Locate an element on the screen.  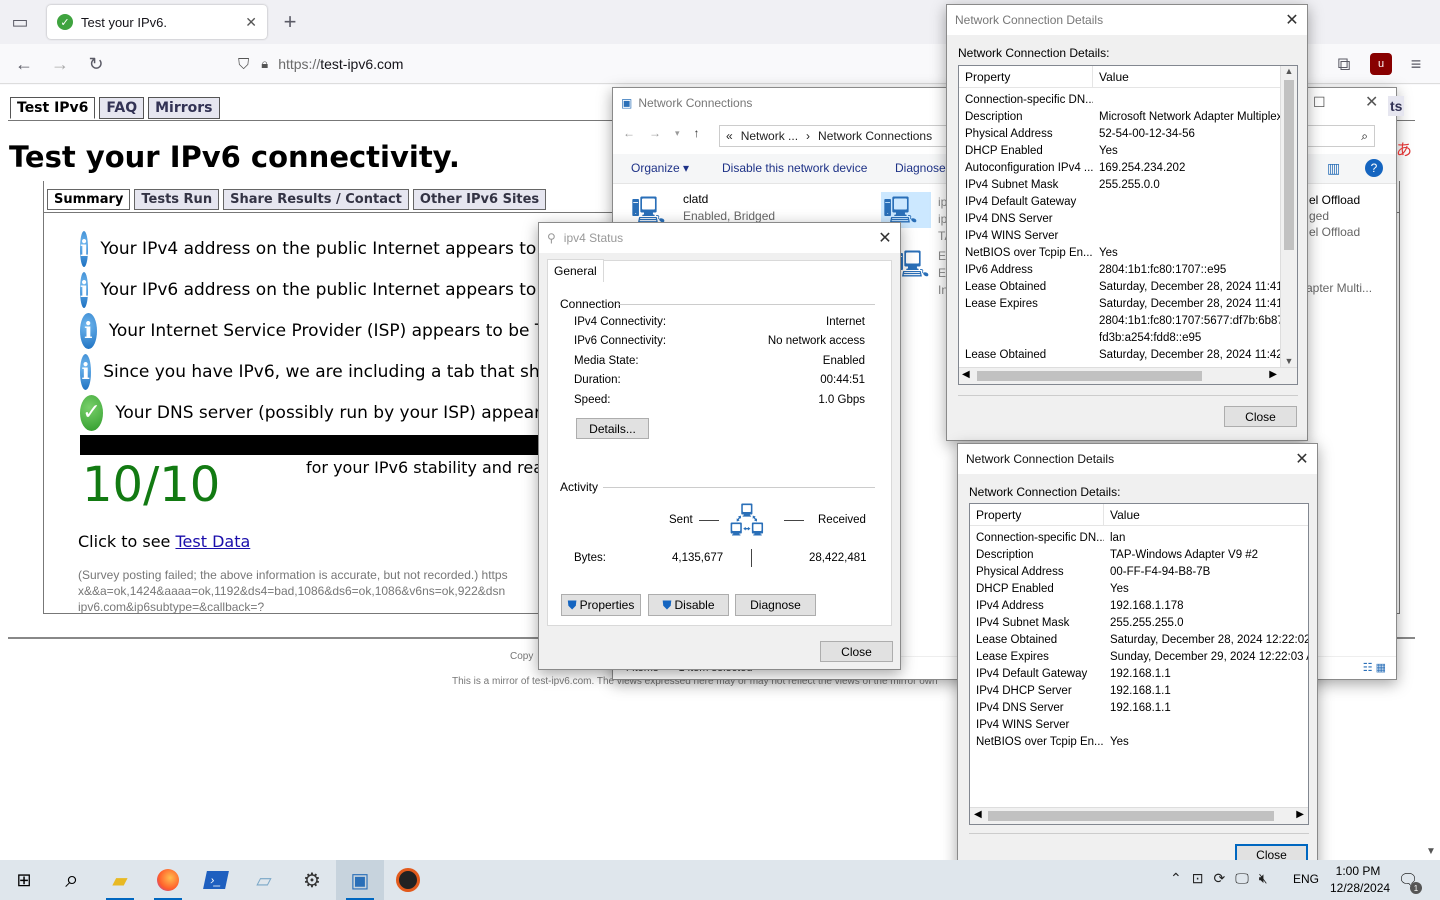
organize-button: Organize ▾ is located at coordinates (660, 168).